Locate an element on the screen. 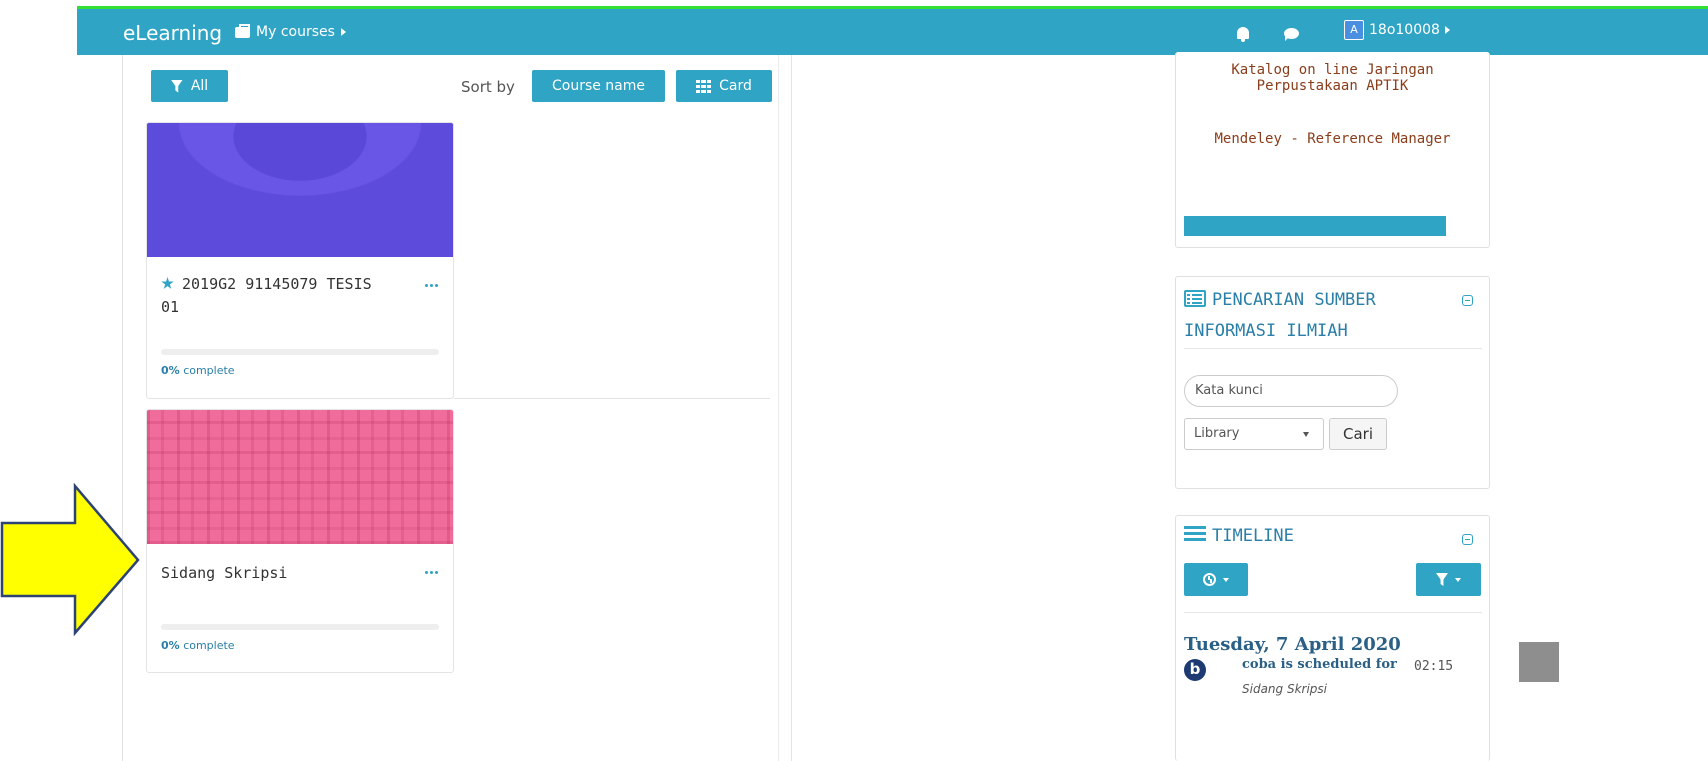 The image size is (1708, 761). filter-all-button: All is located at coordinates (189, 86).